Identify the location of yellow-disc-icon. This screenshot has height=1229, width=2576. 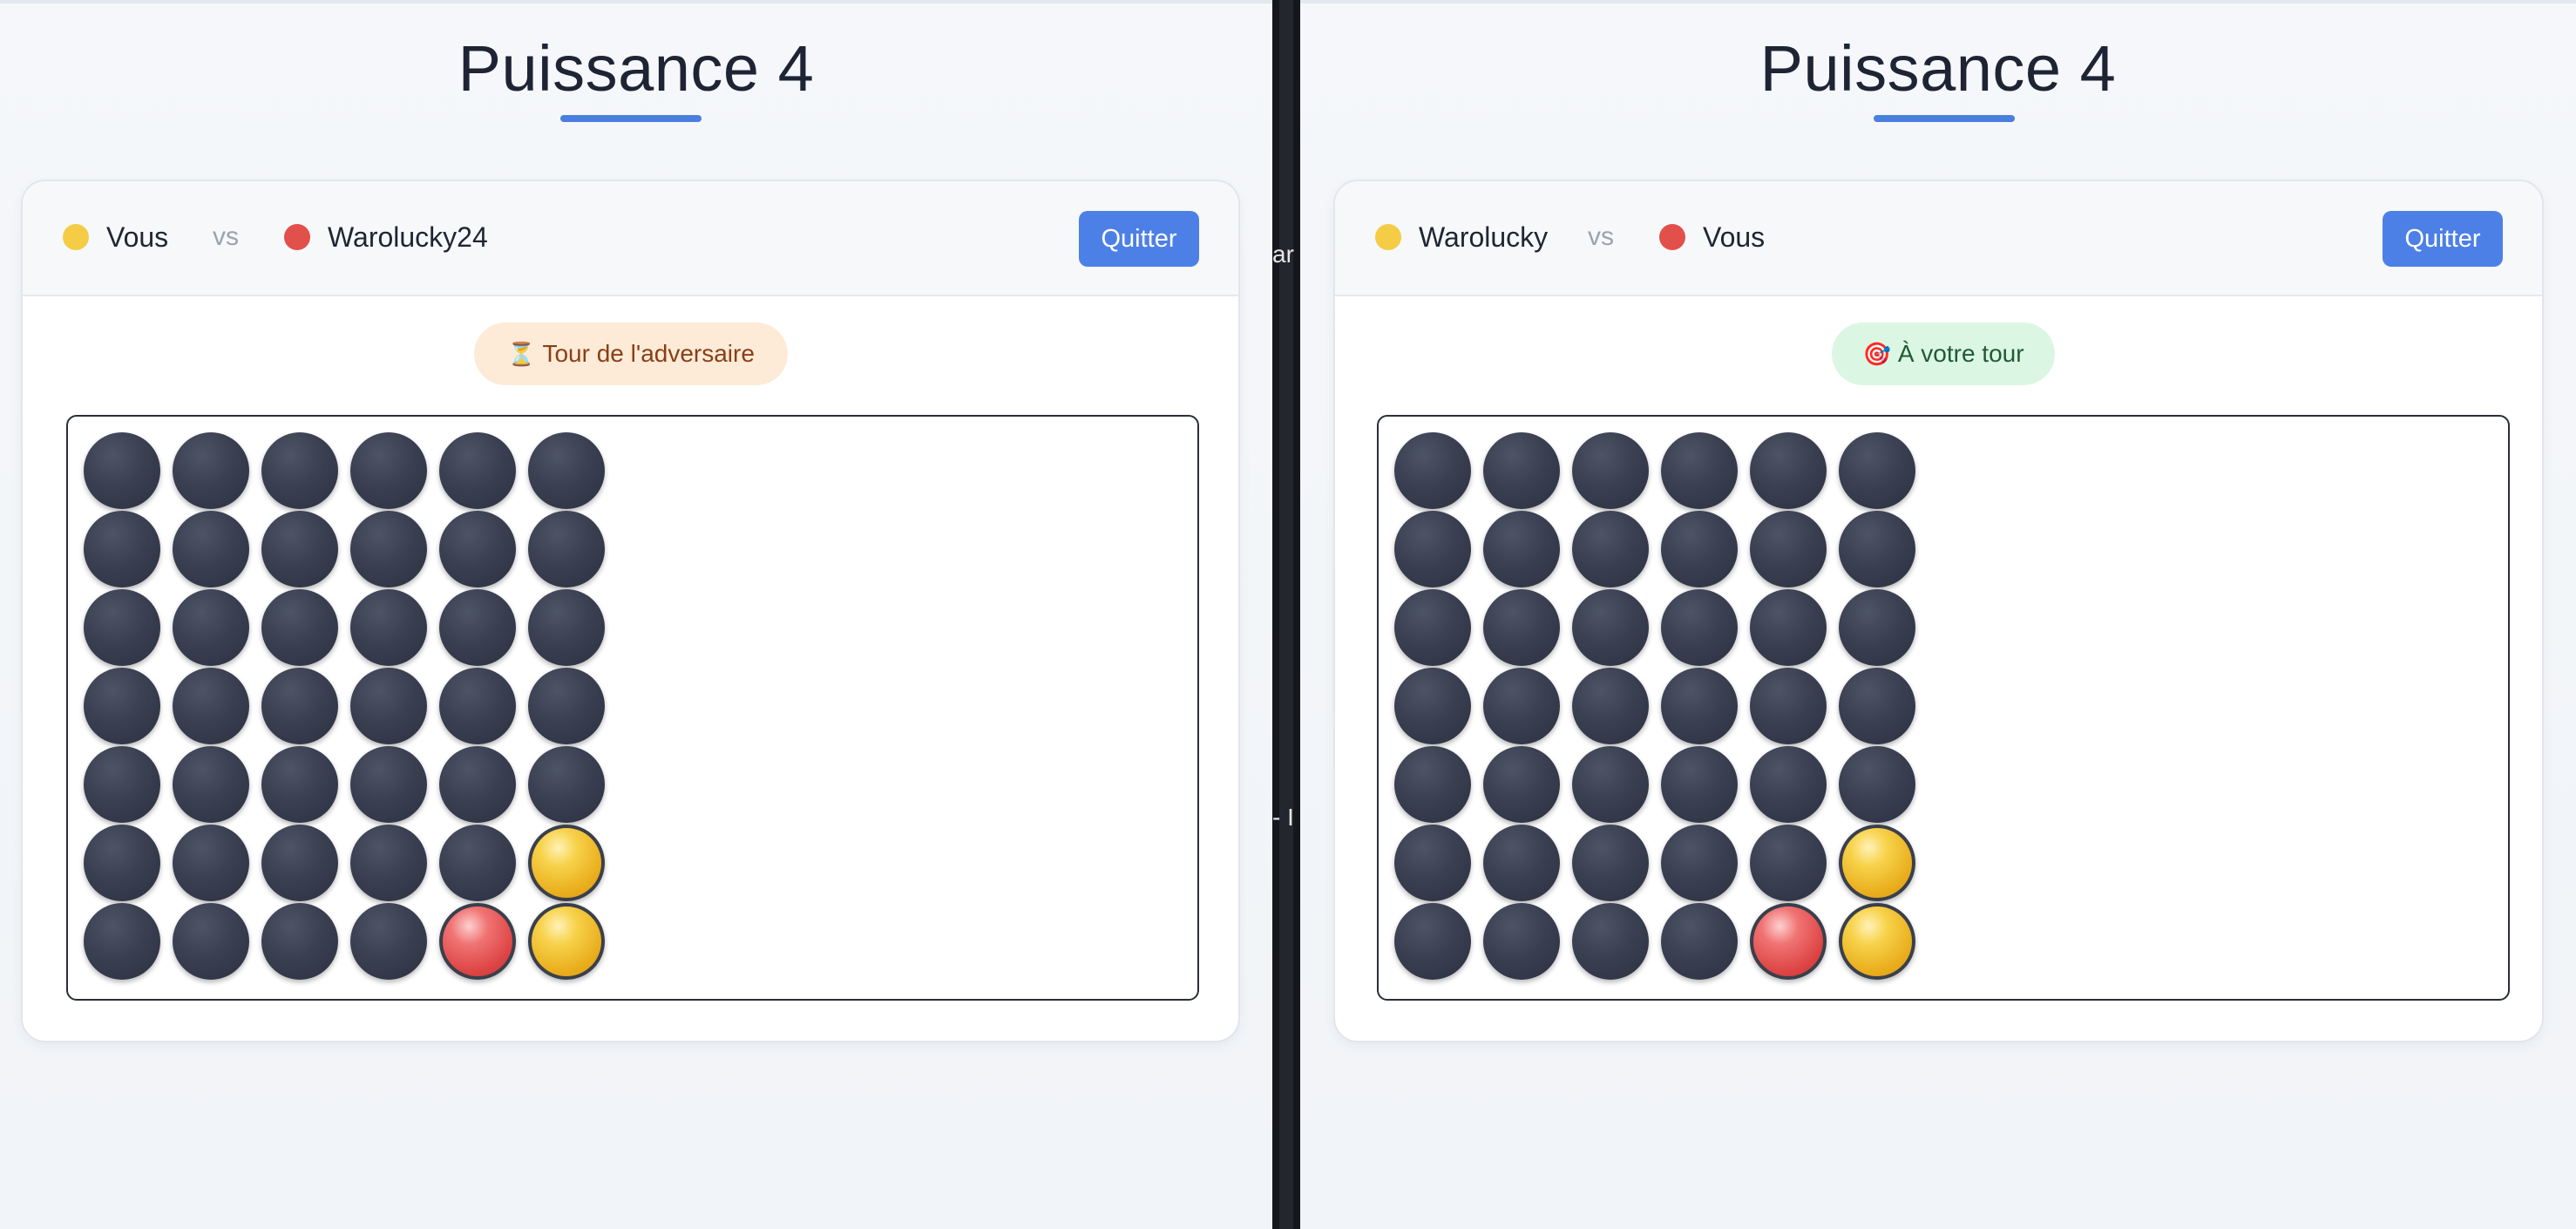
(76, 237).